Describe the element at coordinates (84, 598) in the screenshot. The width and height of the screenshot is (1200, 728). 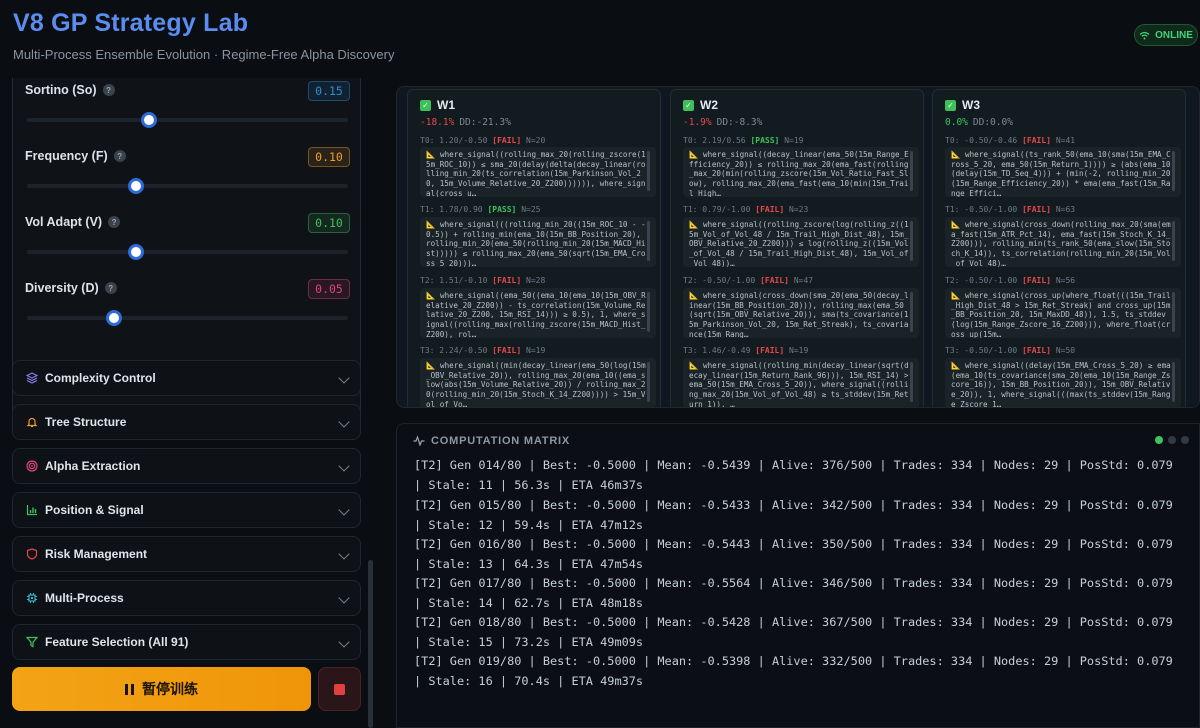
I see `section-label: Multi-Process` at that location.